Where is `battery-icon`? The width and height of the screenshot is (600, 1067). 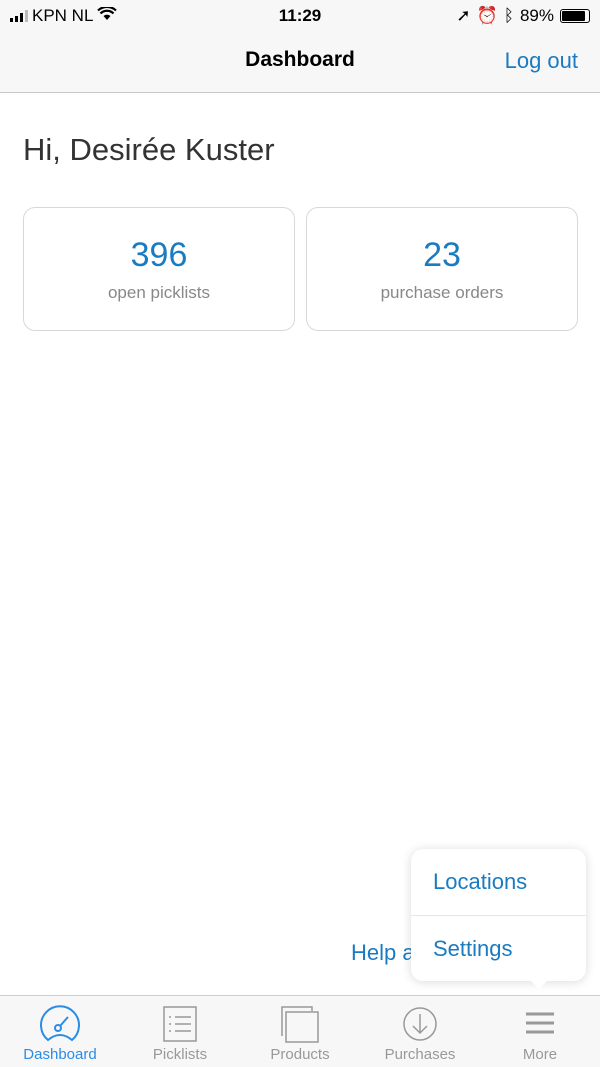
battery-icon is located at coordinates (575, 16).